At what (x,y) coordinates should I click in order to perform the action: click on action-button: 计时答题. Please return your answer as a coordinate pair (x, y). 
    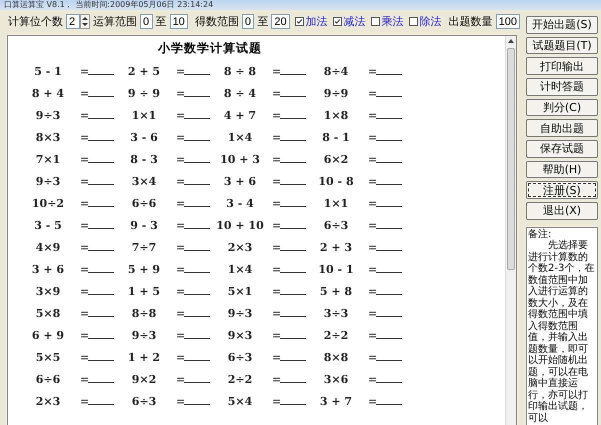
    Looking at the image, I should click on (562, 87).